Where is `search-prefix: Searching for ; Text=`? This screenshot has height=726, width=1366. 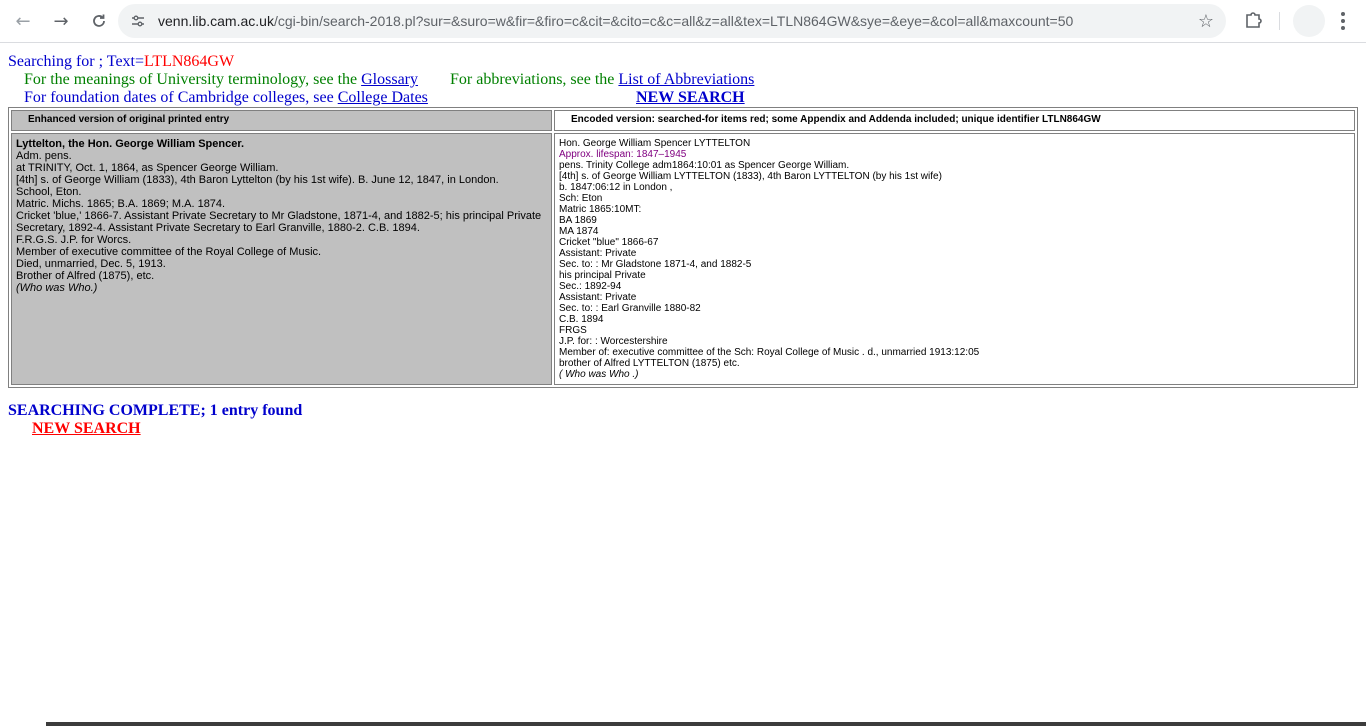
search-prefix: Searching for ; Text= is located at coordinates (76, 61).